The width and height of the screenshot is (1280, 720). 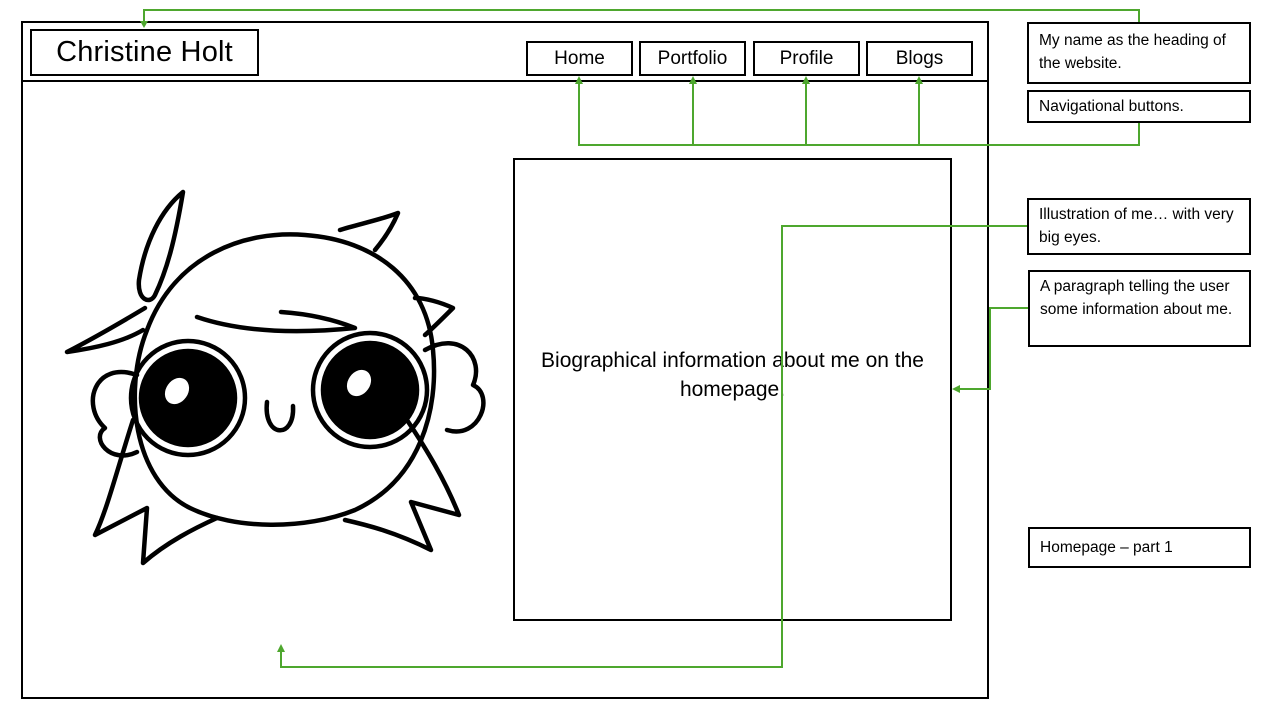 What do you see at coordinates (1139, 226) in the screenshot?
I see `illustration-annotation-note: Illustration of me… with very big eyes.` at bounding box center [1139, 226].